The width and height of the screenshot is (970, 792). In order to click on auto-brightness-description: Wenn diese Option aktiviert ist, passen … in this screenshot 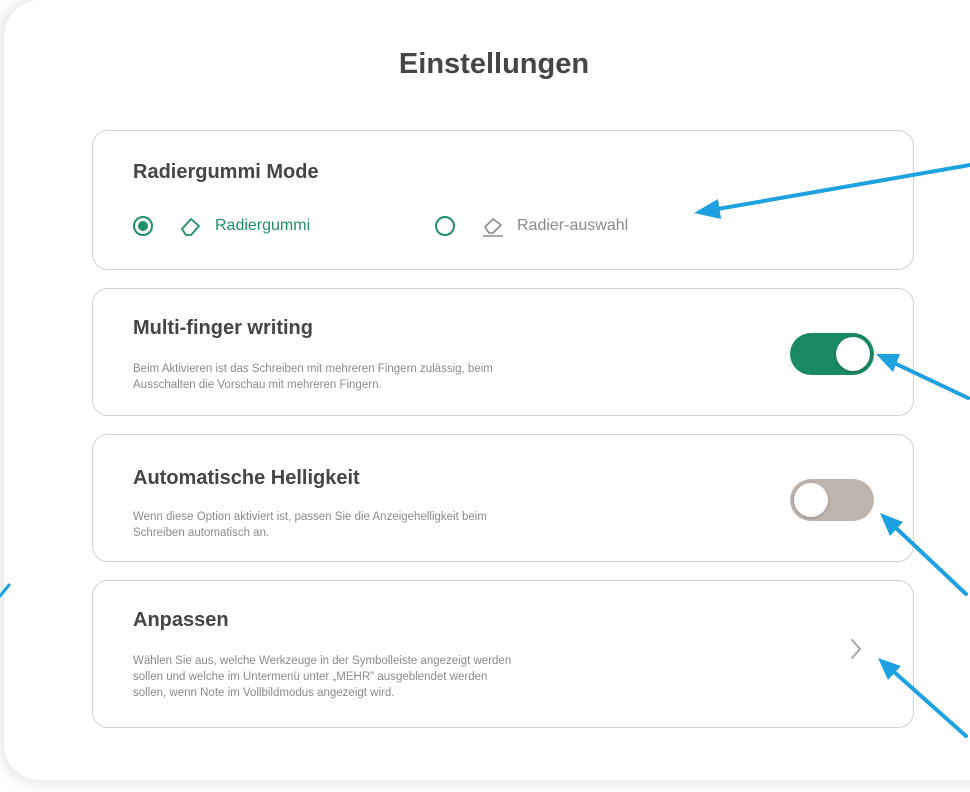, I will do `click(310, 525)`.